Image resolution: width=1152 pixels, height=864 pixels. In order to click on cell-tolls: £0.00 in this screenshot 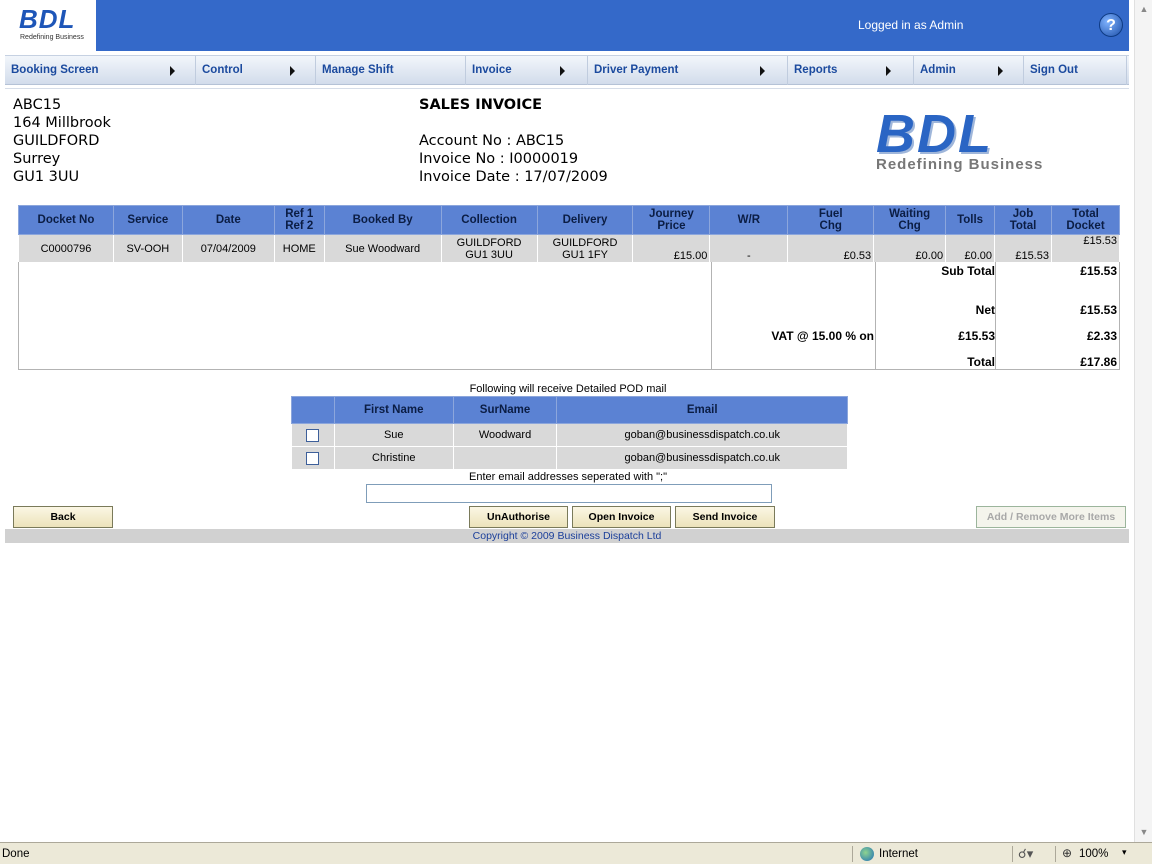, I will do `click(970, 248)`.